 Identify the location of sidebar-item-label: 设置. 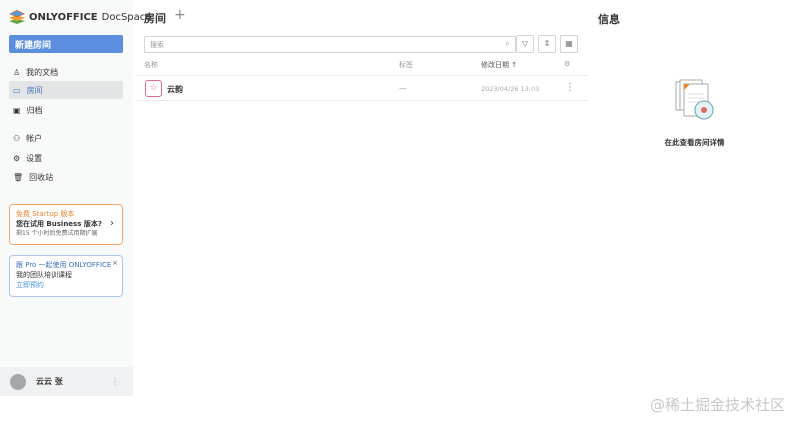
(34, 158).